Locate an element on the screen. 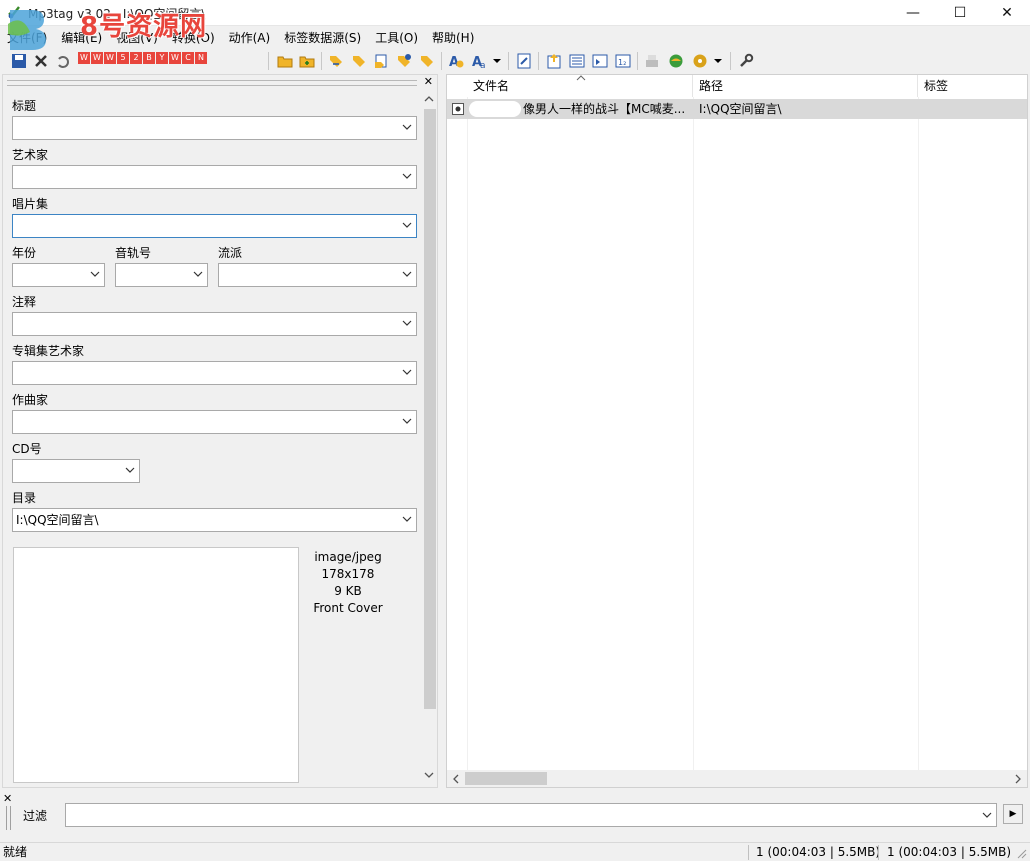  row-path: I:\QQ空间留言\ is located at coordinates (740, 109).